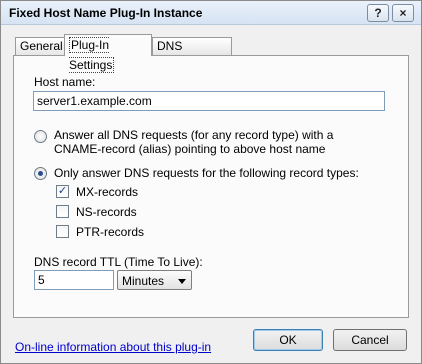 Image resolution: width=422 pixels, height=364 pixels. I want to click on tab-plugin-settings: Plug-In Settings, so click(108, 53).